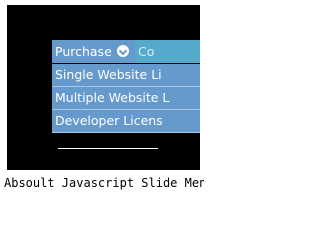 The height and width of the screenshot is (240, 320). I want to click on chevron-down-icon, so click(123, 51).